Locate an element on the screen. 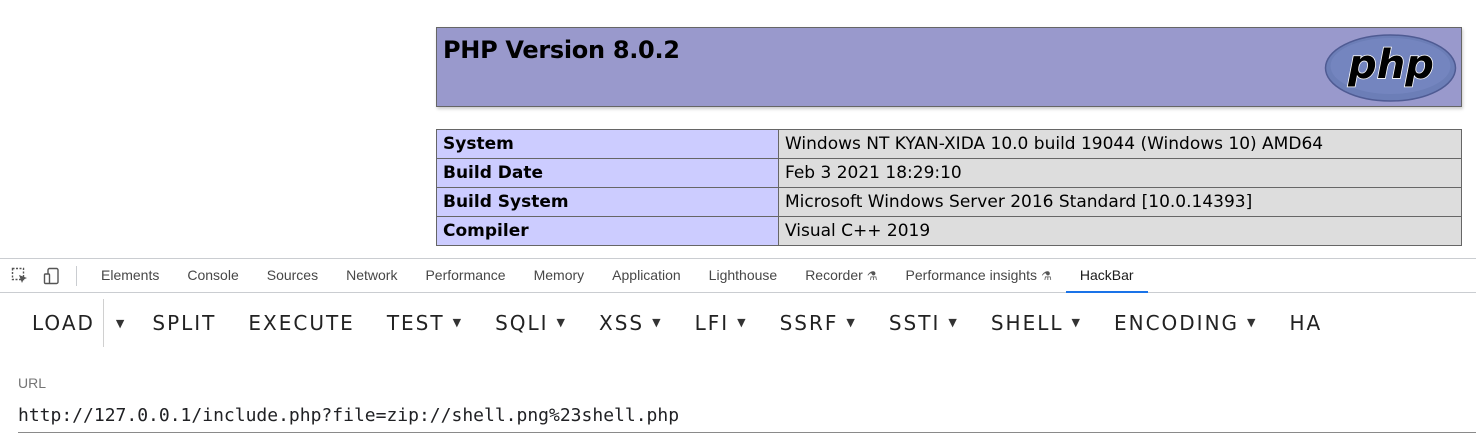 This screenshot has height=441, width=1476. tab-network: Network is located at coordinates (371, 275).